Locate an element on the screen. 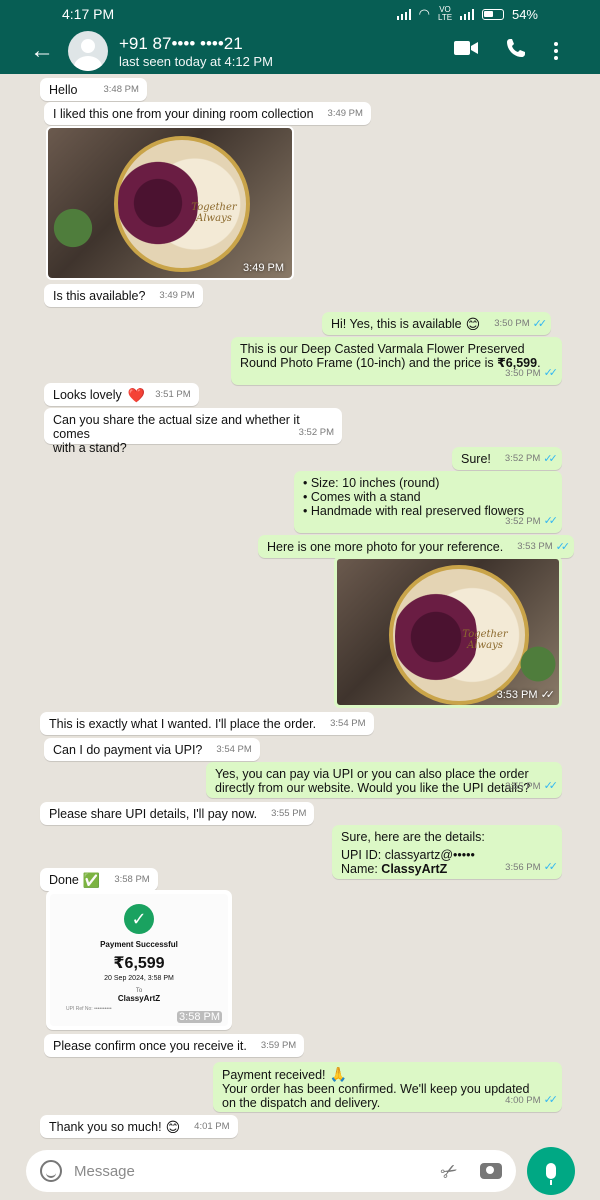 The height and width of the screenshot is (1200, 600). success-check-icon: ✓ is located at coordinates (139, 919).